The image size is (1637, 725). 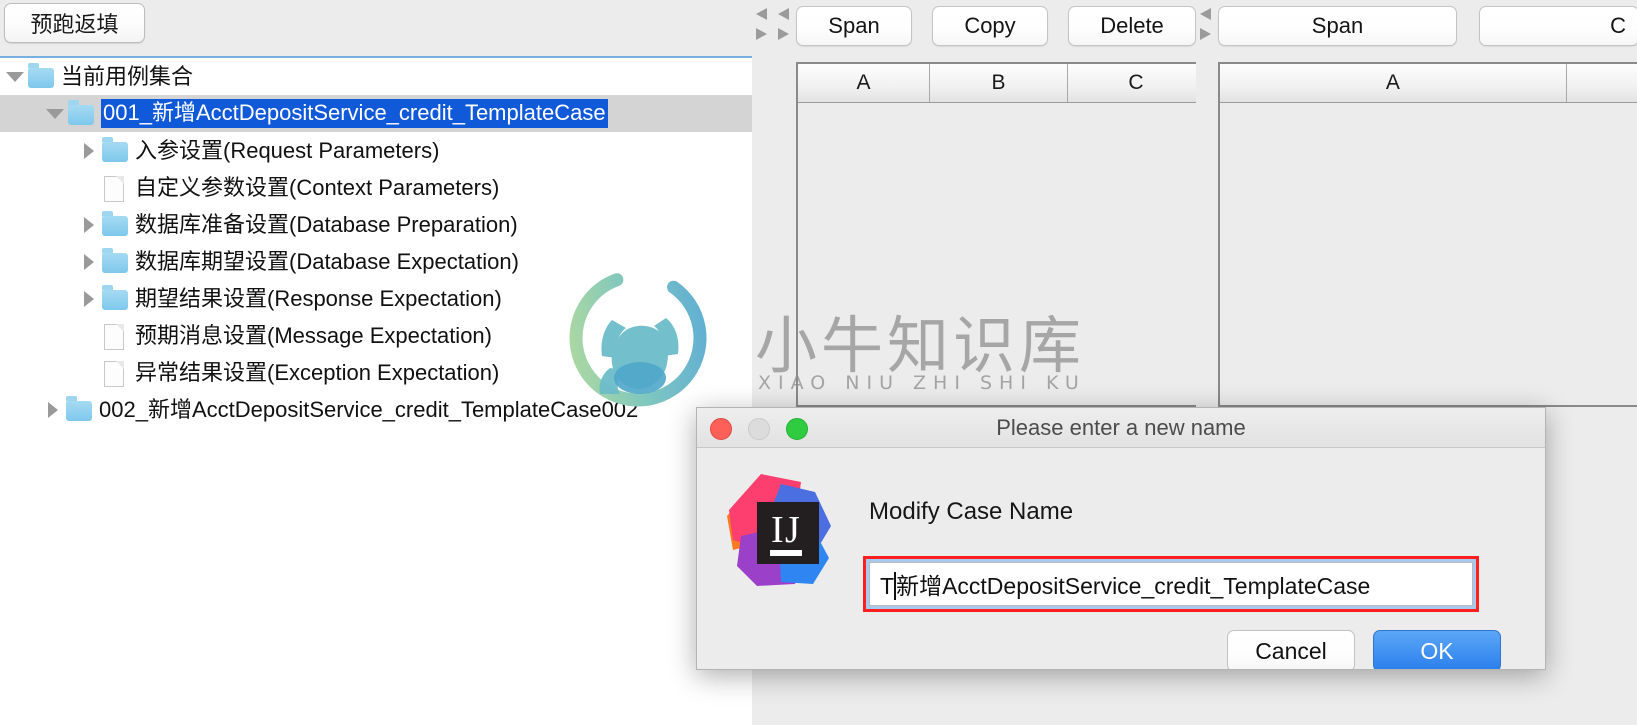 What do you see at coordinates (783, 34) in the screenshot?
I see `expand-middle-icon` at bounding box center [783, 34].